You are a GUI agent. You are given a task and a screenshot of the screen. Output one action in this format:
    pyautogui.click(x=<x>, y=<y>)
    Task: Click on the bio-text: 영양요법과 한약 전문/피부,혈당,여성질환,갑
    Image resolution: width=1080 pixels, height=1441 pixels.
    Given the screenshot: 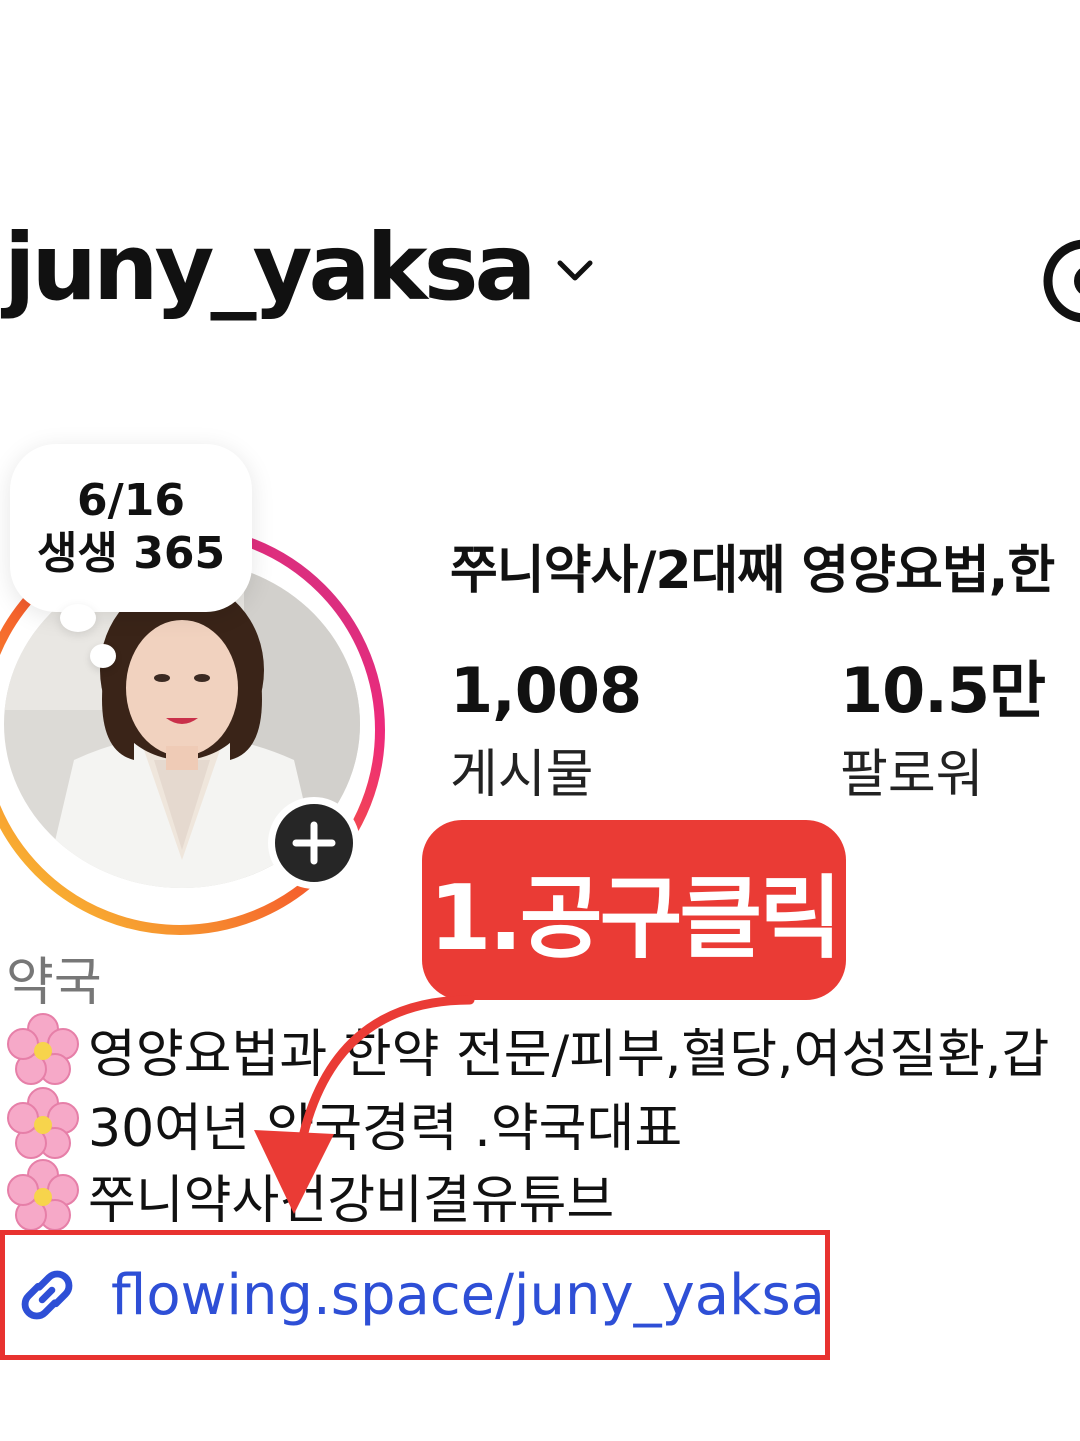 What is the action you would take?
    pyautogui.click(x=569, y=1055)
    